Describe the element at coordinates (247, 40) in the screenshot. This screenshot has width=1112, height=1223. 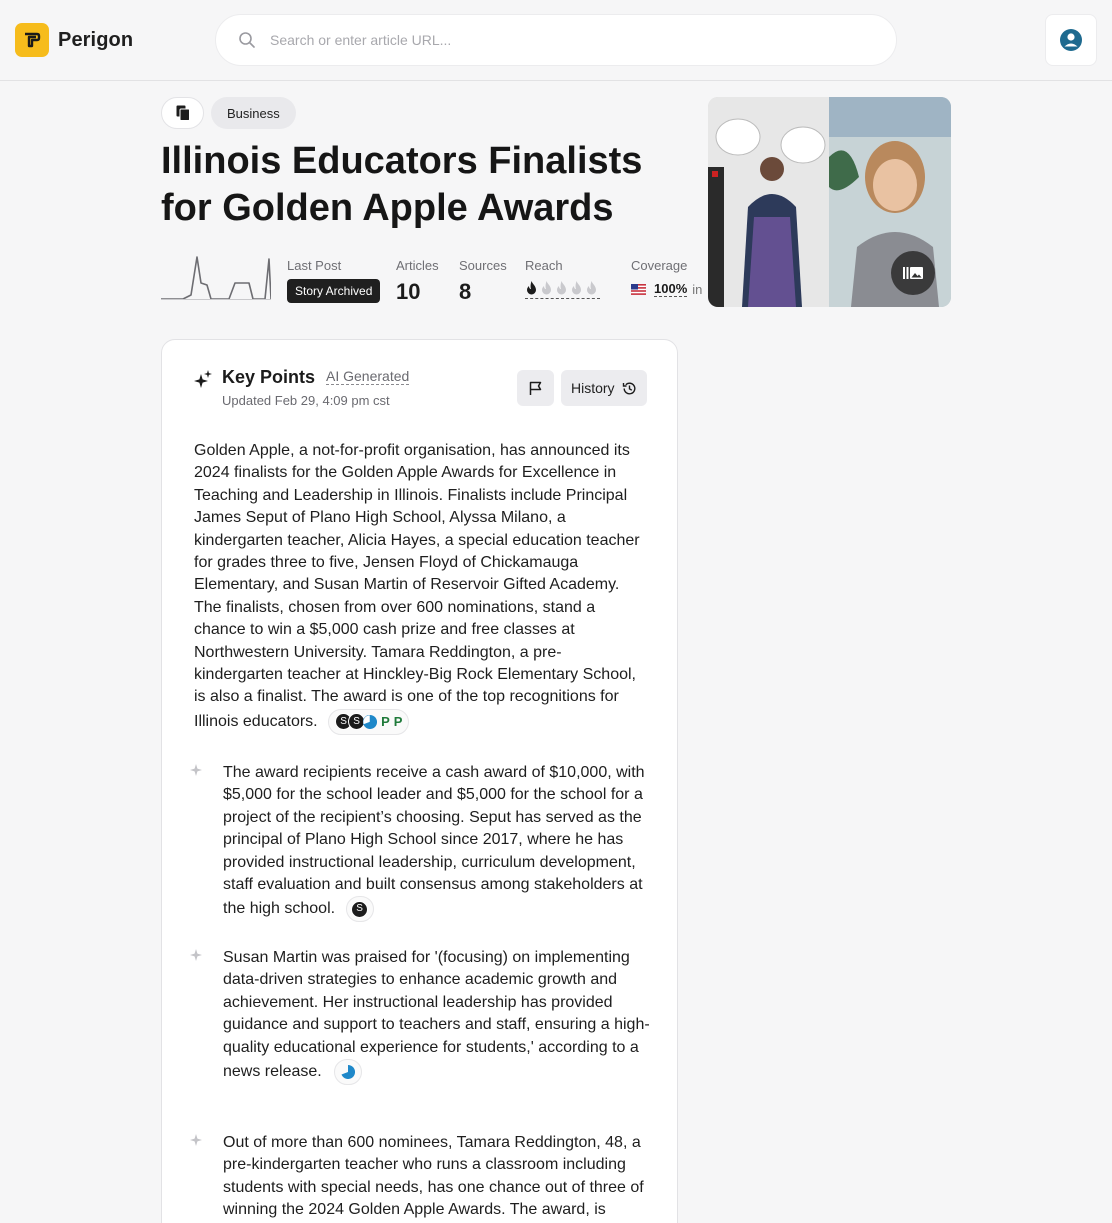
I see `search-icon` at that location.